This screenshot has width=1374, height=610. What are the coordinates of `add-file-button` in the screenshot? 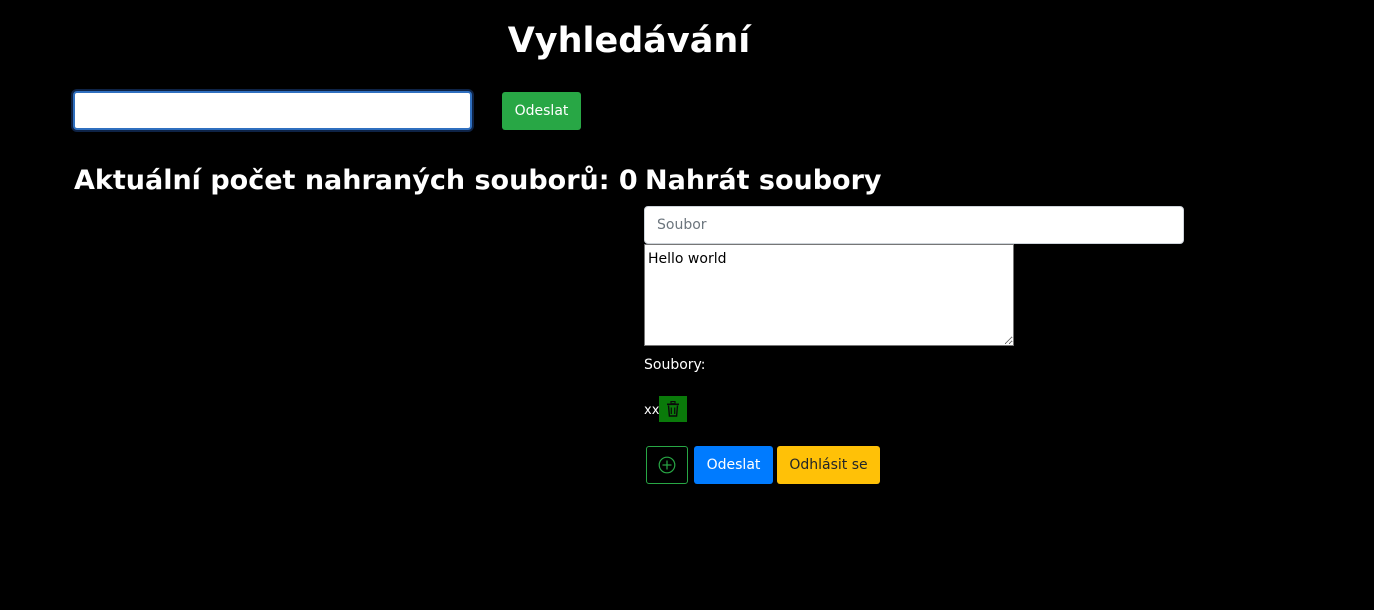 It's located at (667, 465).